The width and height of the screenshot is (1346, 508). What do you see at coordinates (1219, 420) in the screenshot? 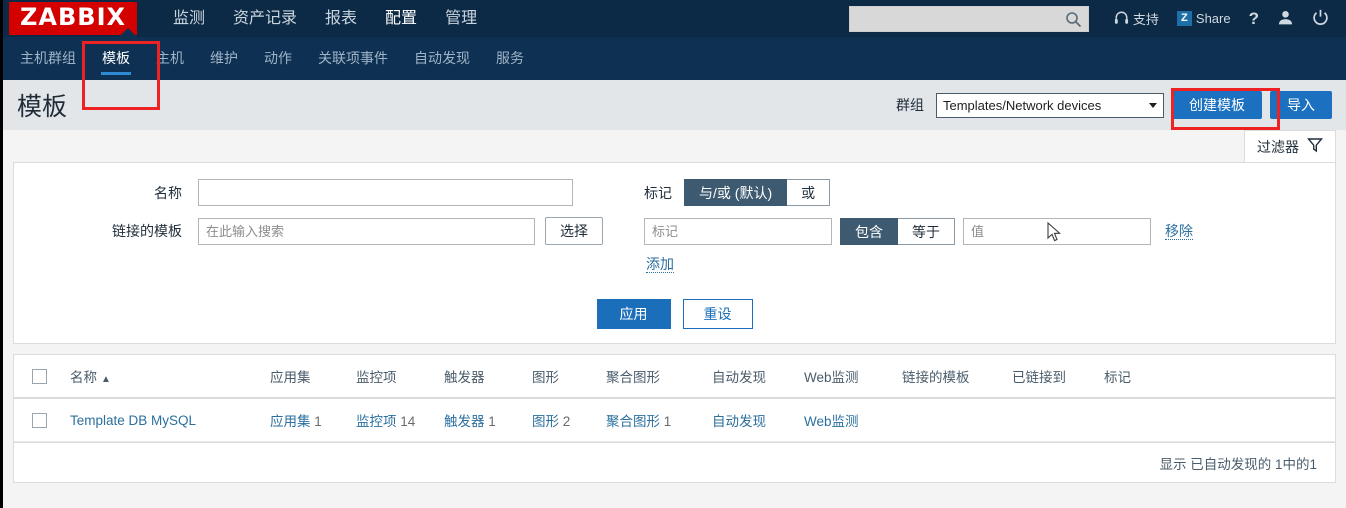
I see `cell-tags` at bounding box center [1219, 420].